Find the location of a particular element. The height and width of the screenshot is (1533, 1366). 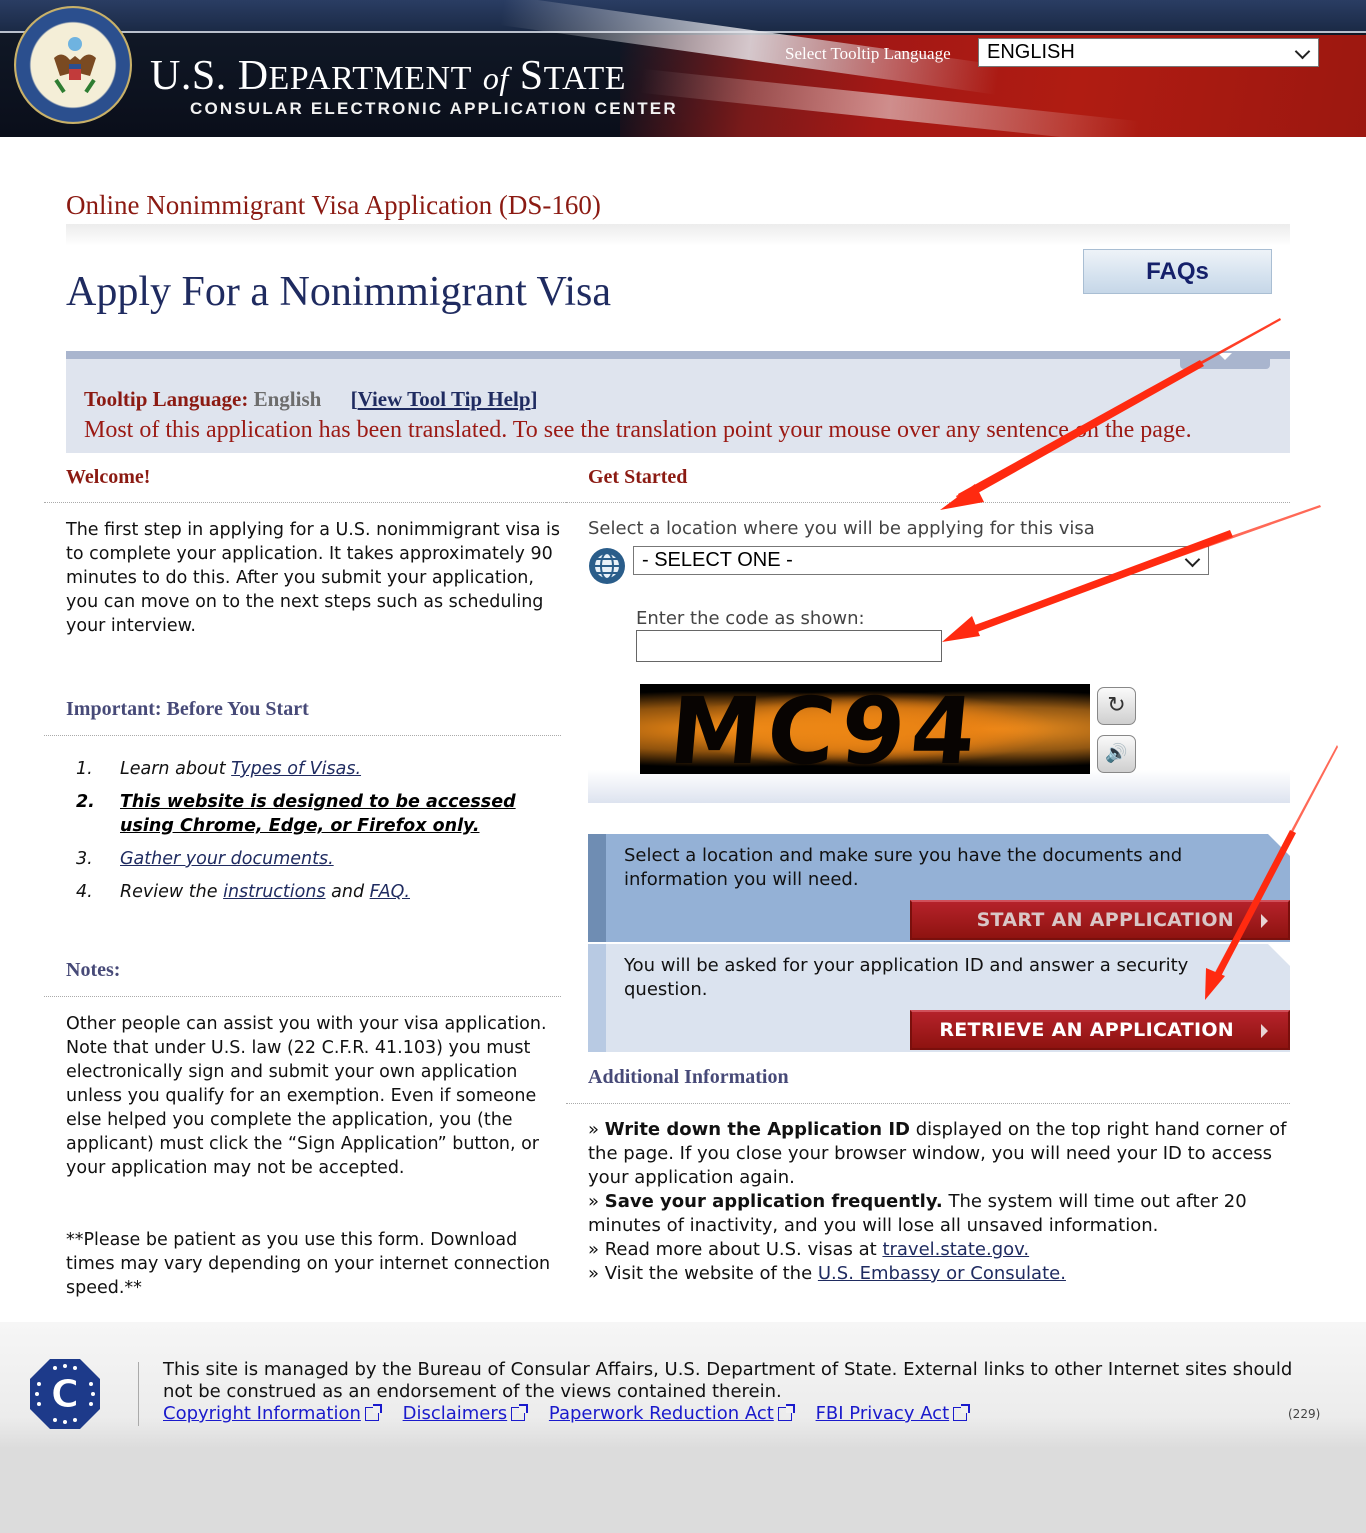

retrieve-application-button: RETRIEVE AN APPLICATION is located at coordinates (1100, 1030).